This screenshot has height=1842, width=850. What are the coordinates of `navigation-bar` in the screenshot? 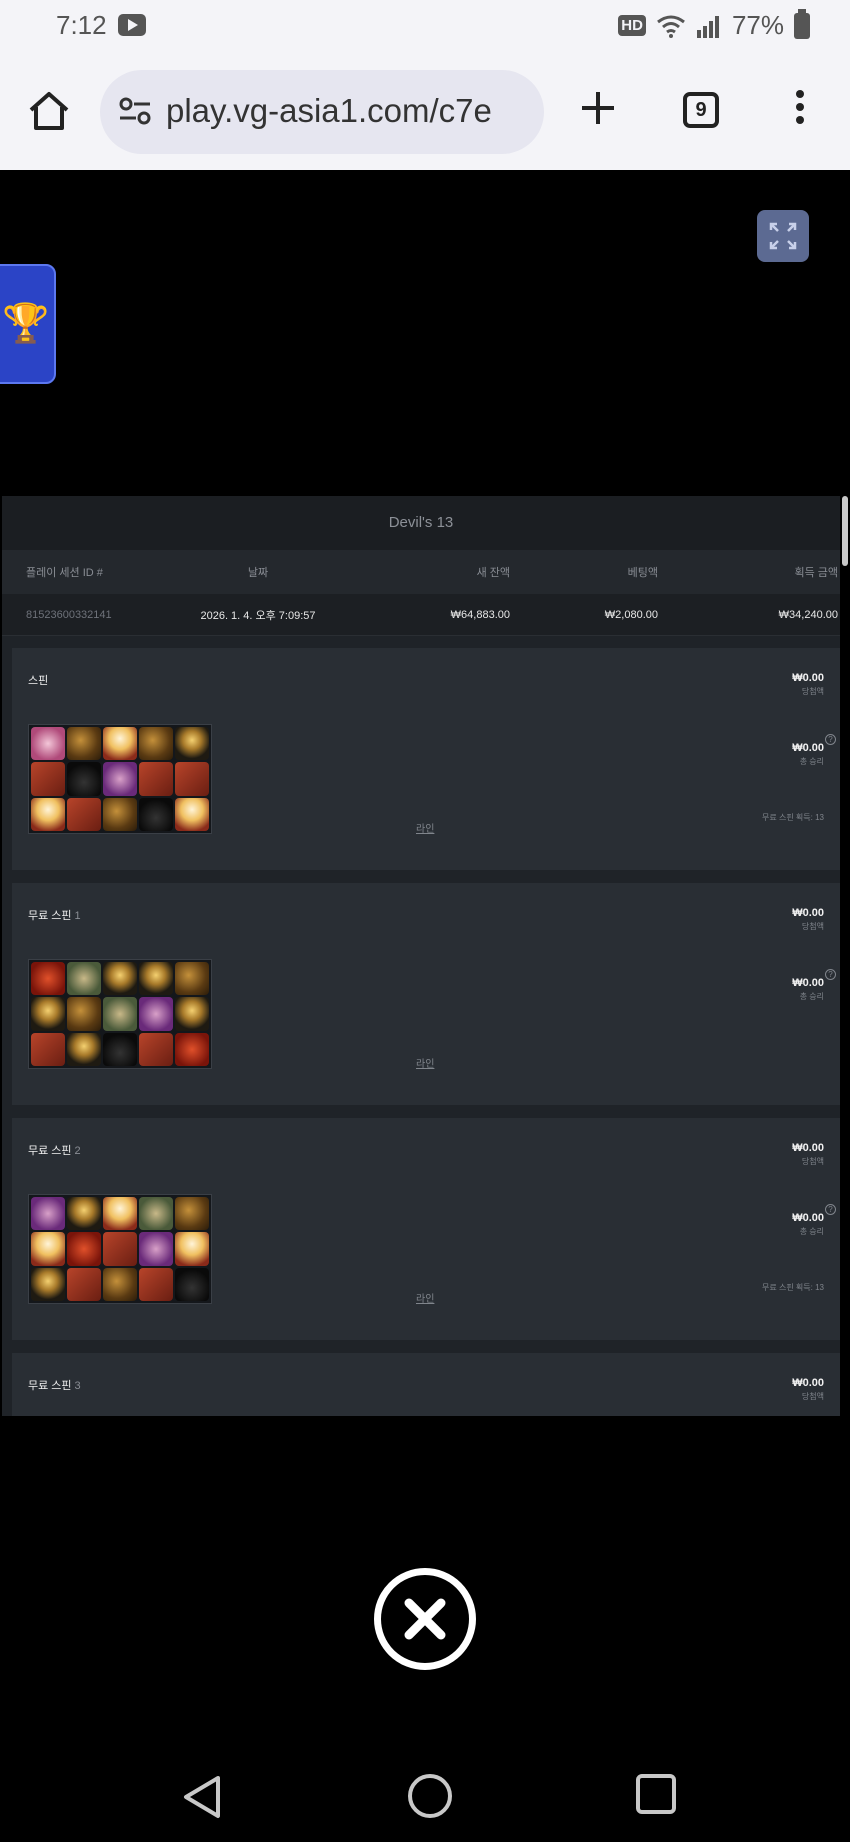 It's located at (425, 1797).